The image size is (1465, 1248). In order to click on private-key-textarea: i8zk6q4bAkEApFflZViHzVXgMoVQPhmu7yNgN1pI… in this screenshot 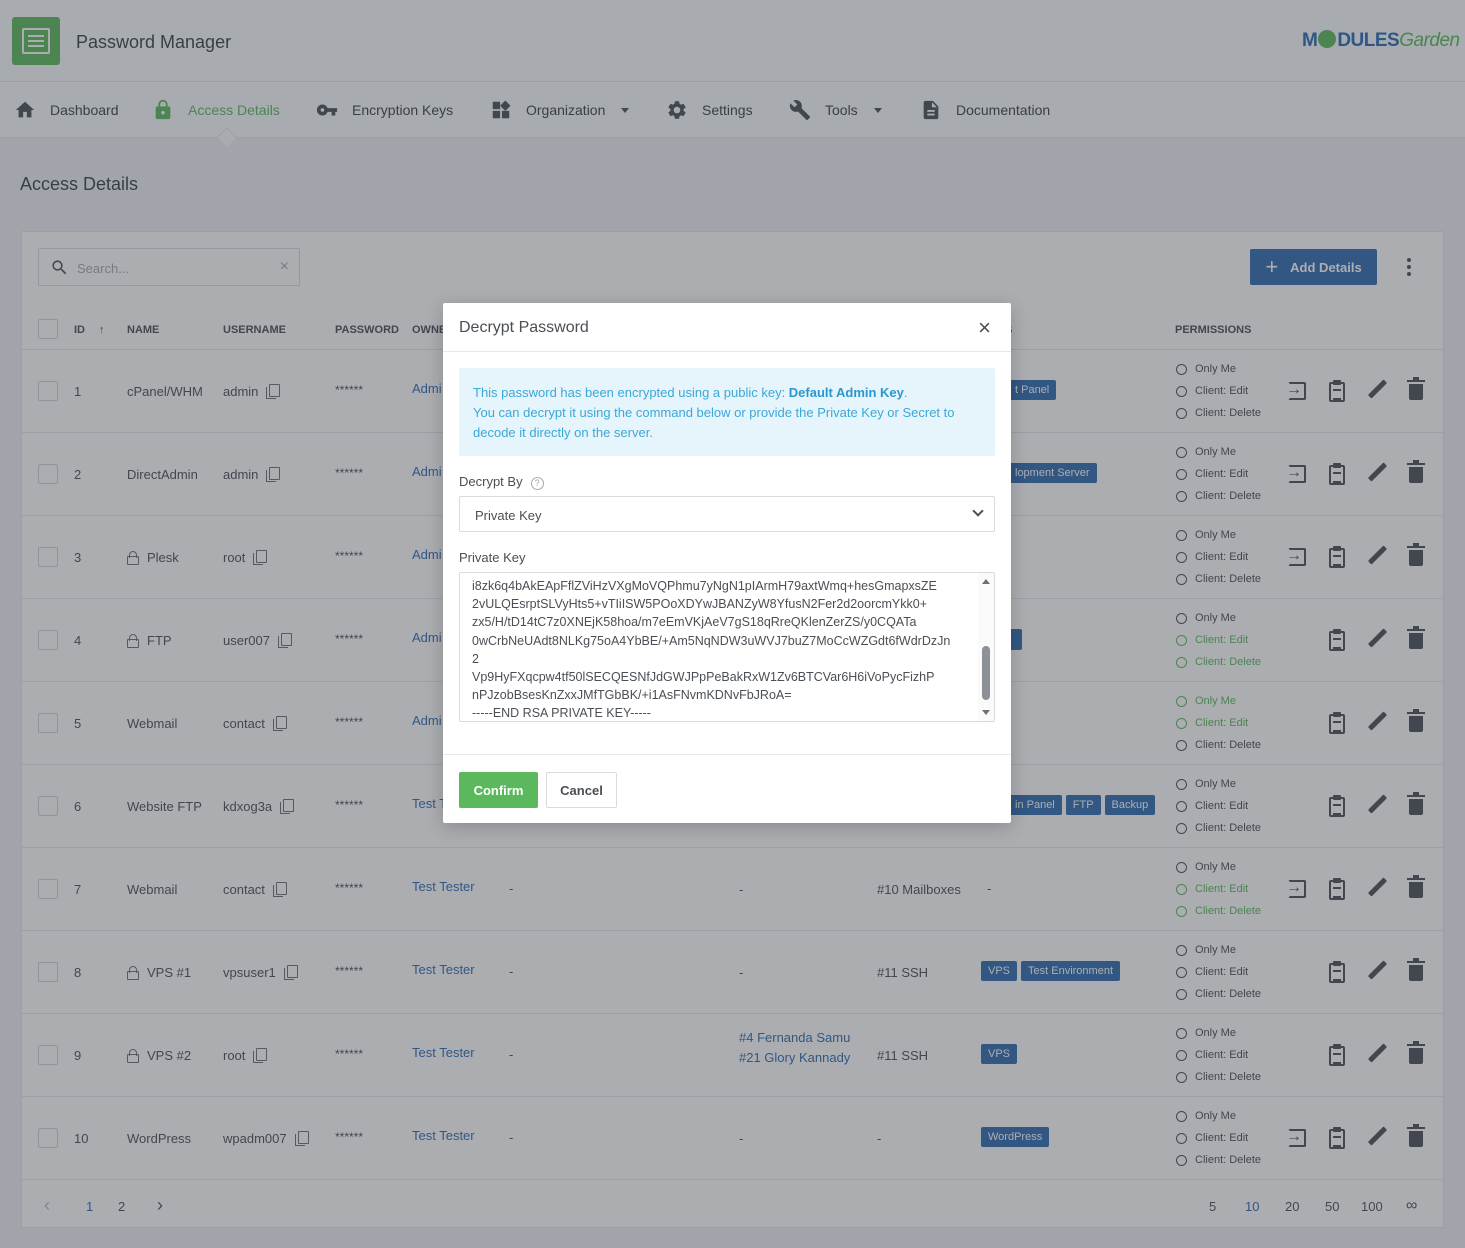, I will do `click(727, 647)`.